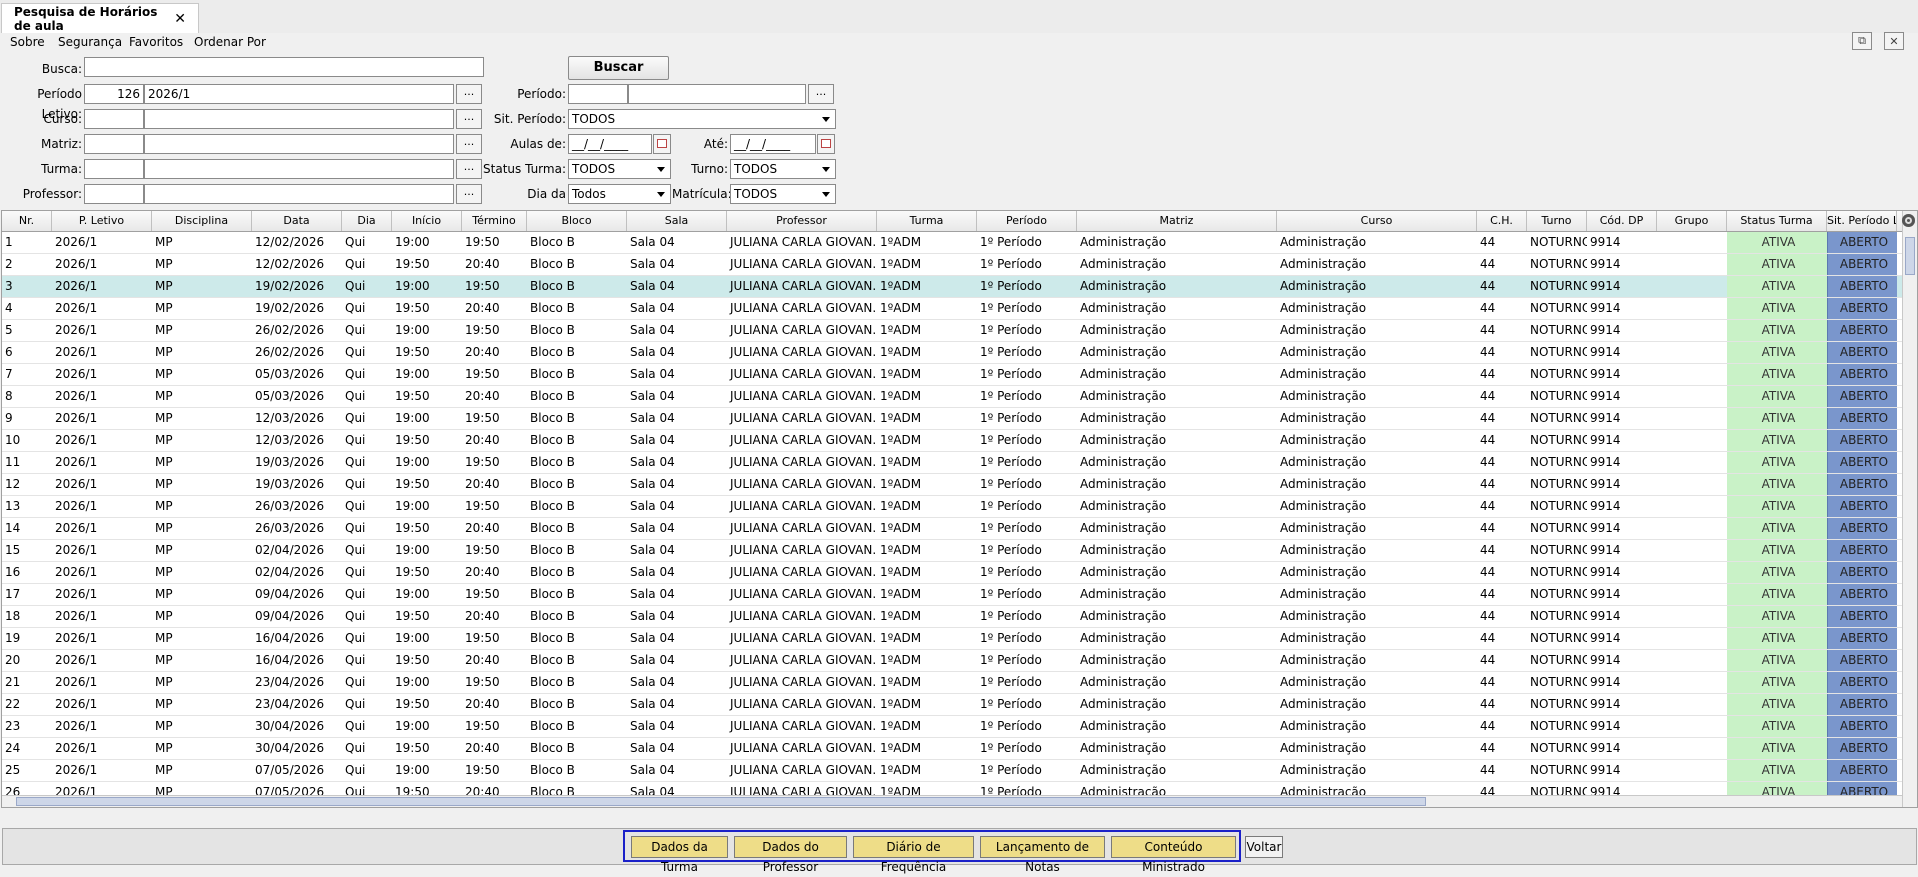 The height and width of the screenshot is (877, 1918). What do you see at coordinates (1377, 221) in the screenshot?
I see `column-header-curso: Curso` at bounding box center [1377, 221].